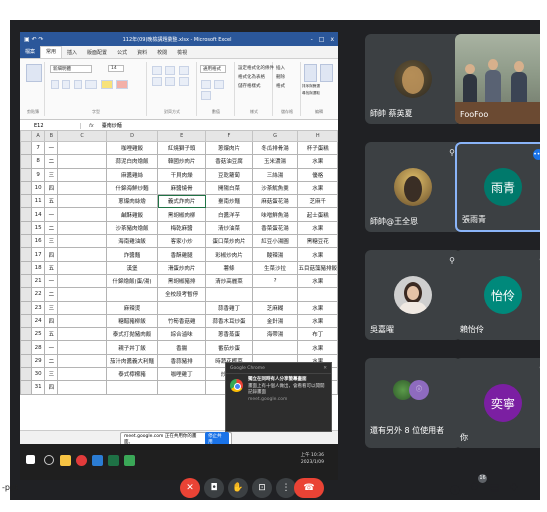  I want to click on cell: 清炒油菜, so click(229, 228).